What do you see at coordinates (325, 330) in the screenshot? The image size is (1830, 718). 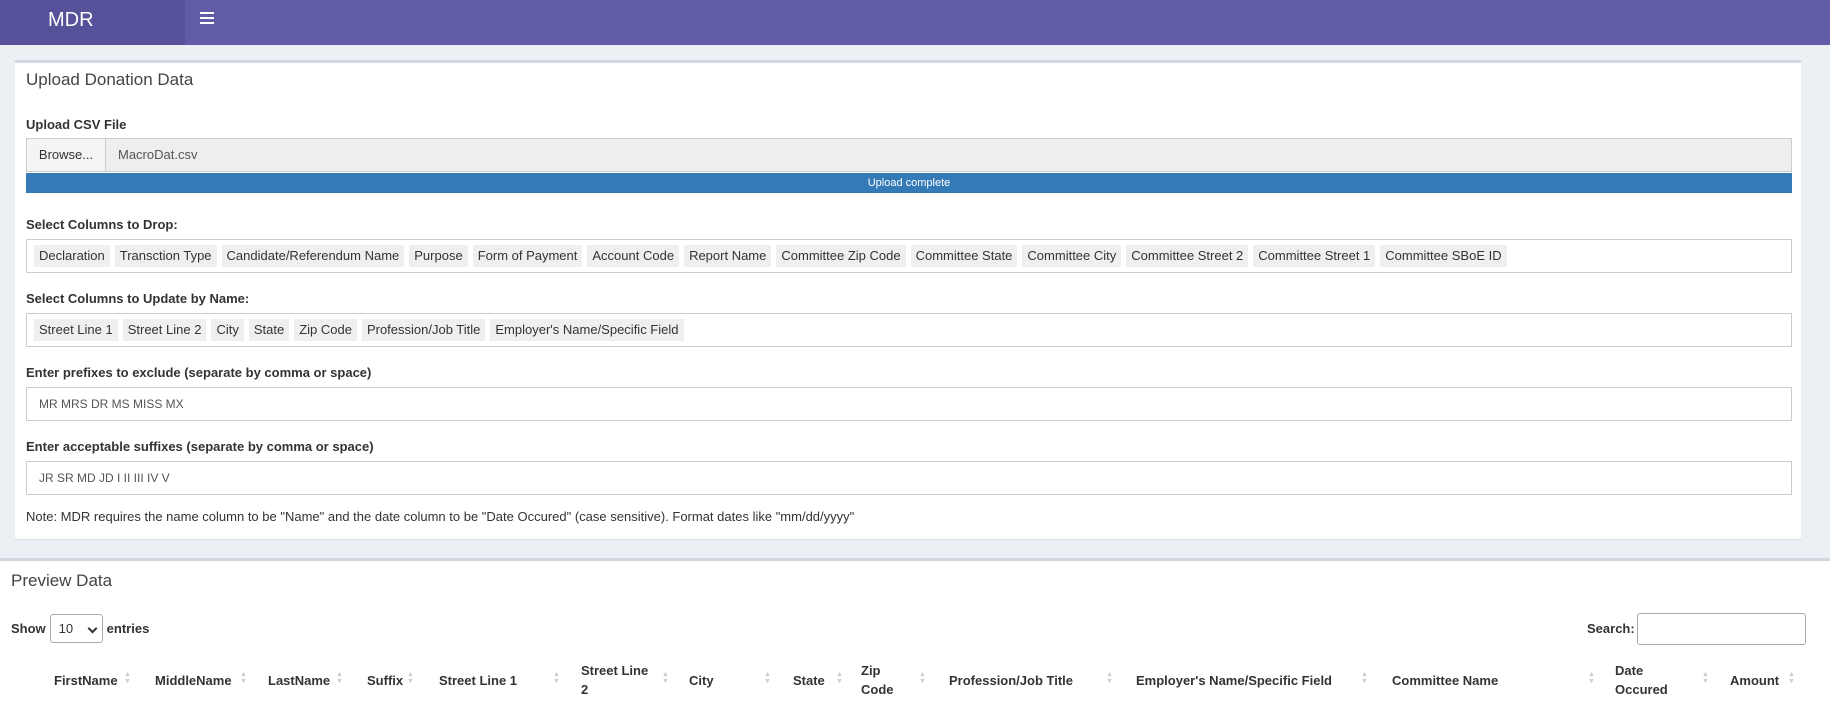 I see `selected-column-chip: Zip Code` at bounding box center [325, 330].